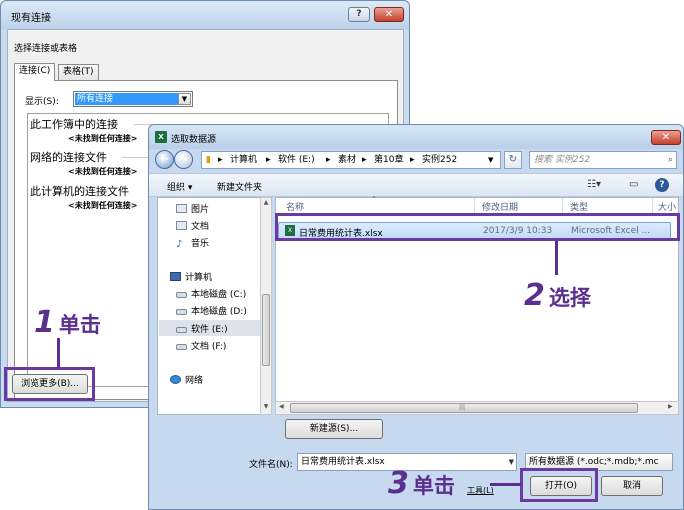 The image size is (684, 510). I want to click on file-list-hscrollbar: ◀ ||| ▶, so click(477, 408).